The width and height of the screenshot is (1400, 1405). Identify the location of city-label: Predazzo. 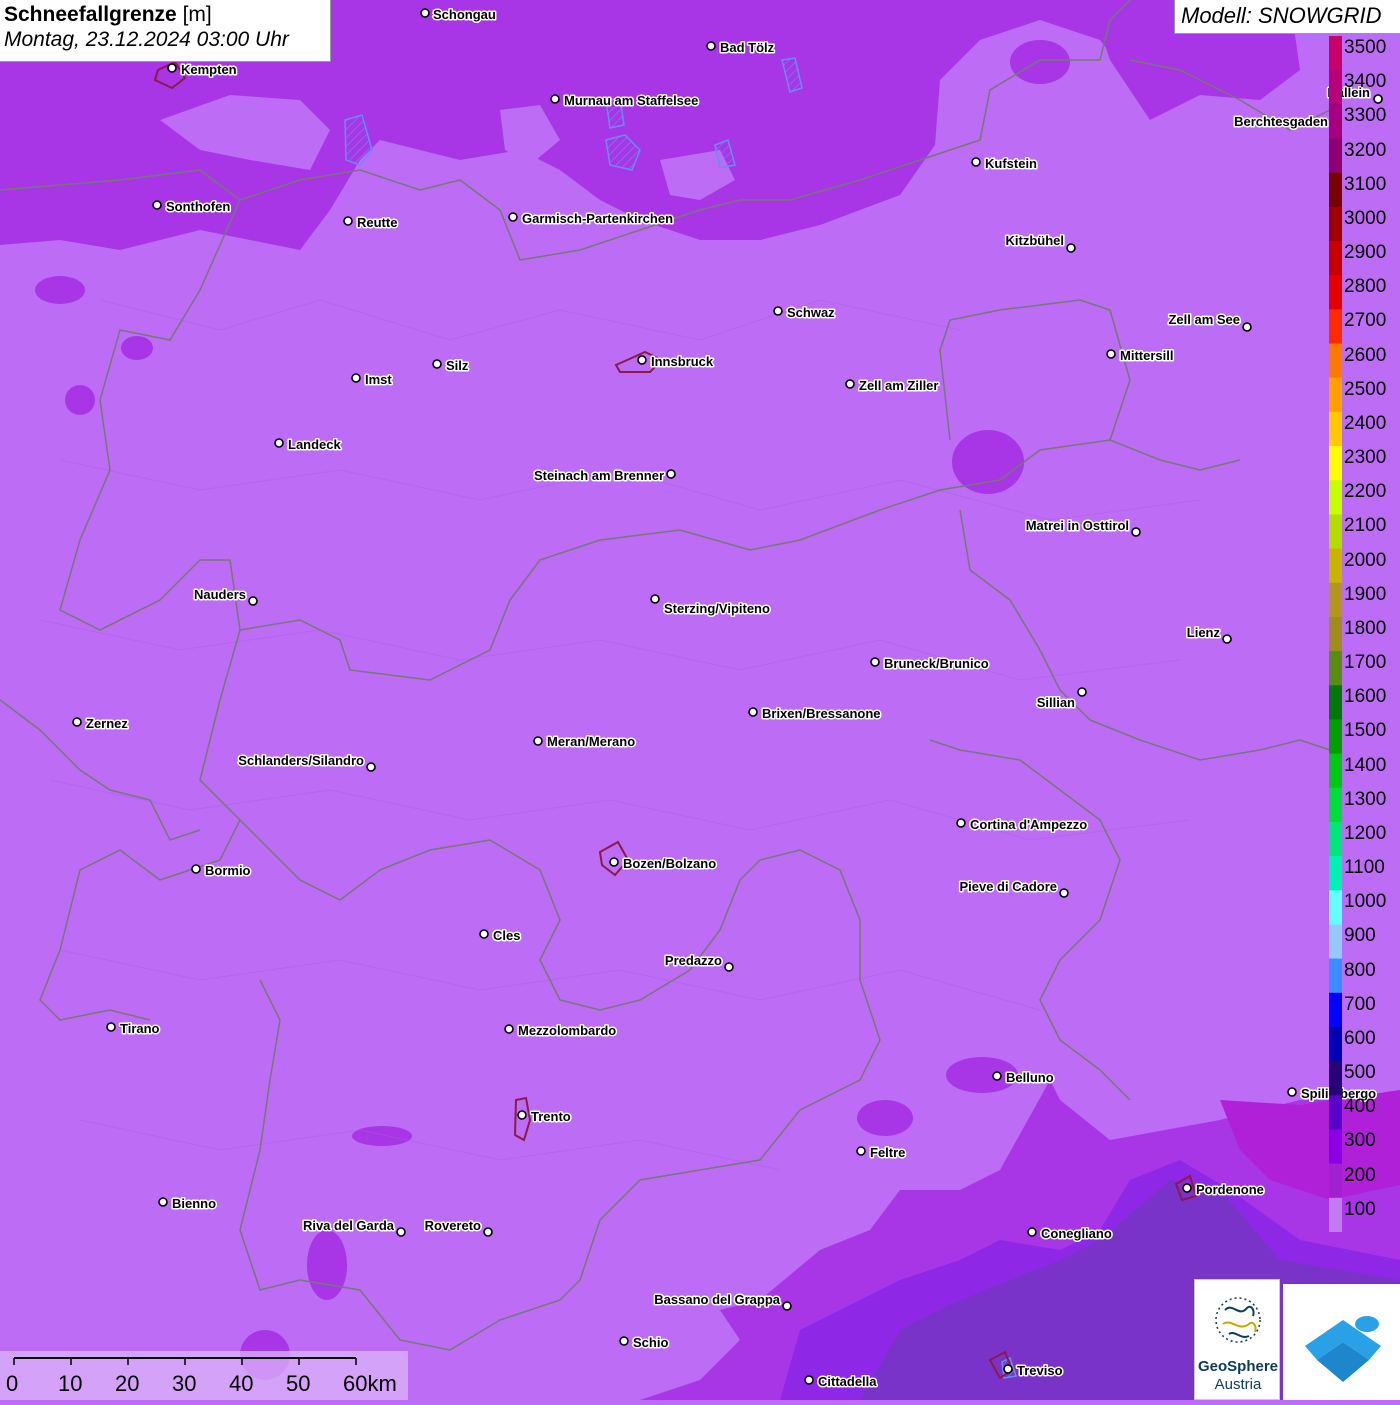
(693, 960).